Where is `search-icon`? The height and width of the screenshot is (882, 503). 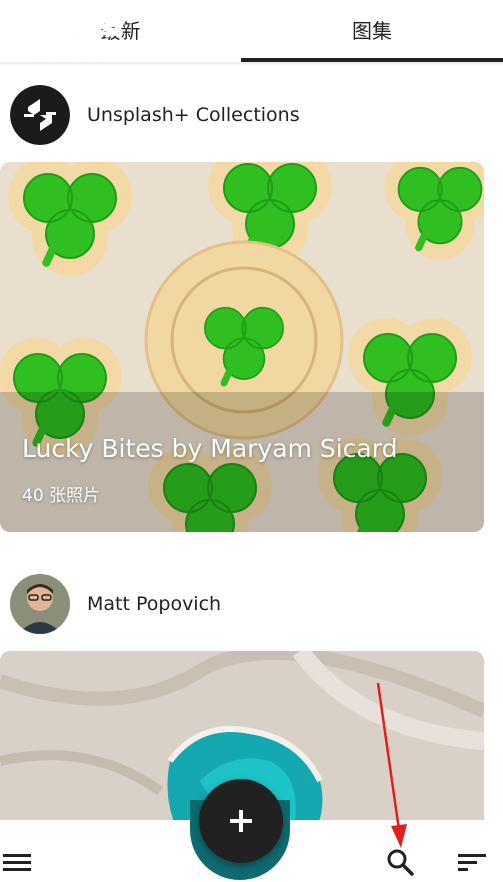 search-icon is located at coordinates (400, 862).